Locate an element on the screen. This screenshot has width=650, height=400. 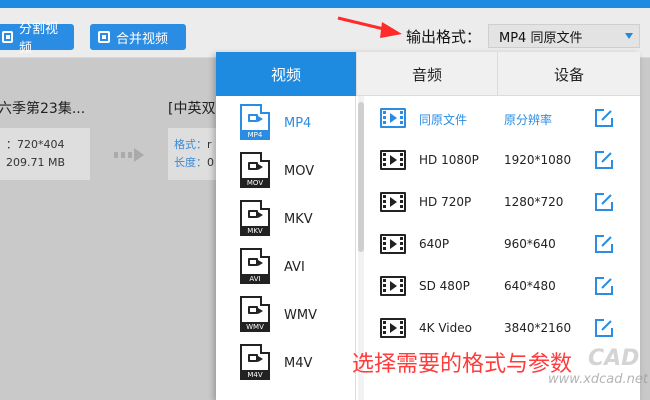
format-item-avi: AVI AVI is located at coordinates (286, 268).